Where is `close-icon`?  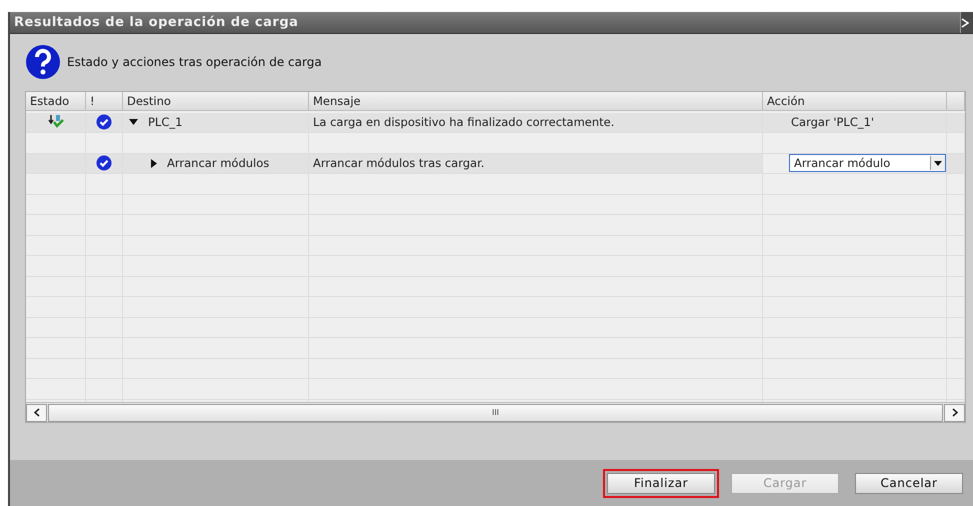
close-icon is located at coordinates (966, 22).